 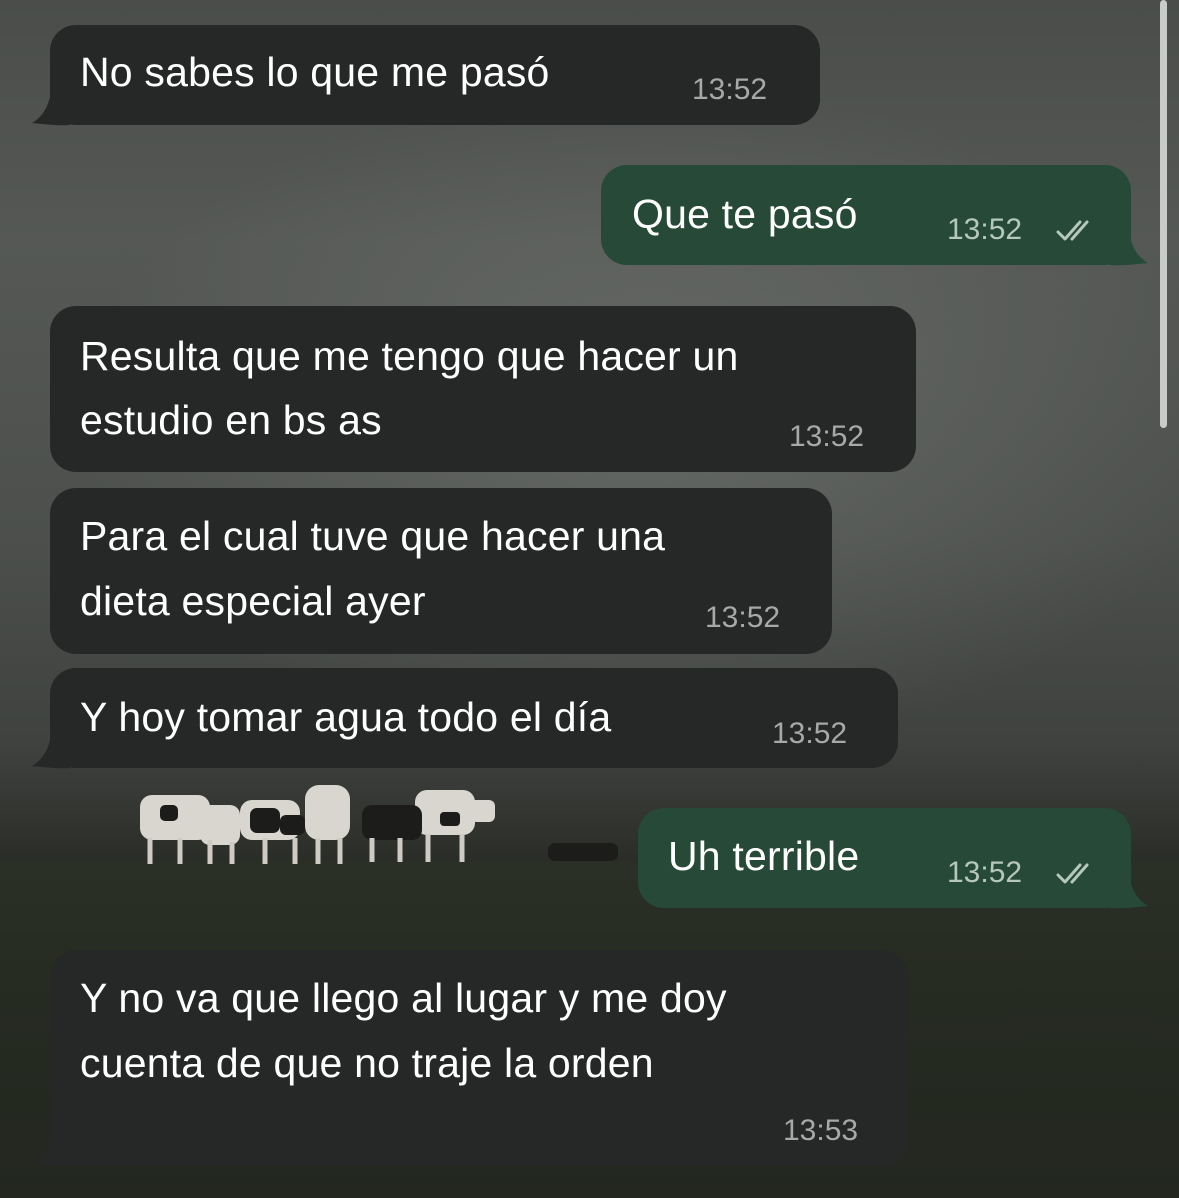 I want to click on message-text: Que te pasó, so click(x=745, y=214).